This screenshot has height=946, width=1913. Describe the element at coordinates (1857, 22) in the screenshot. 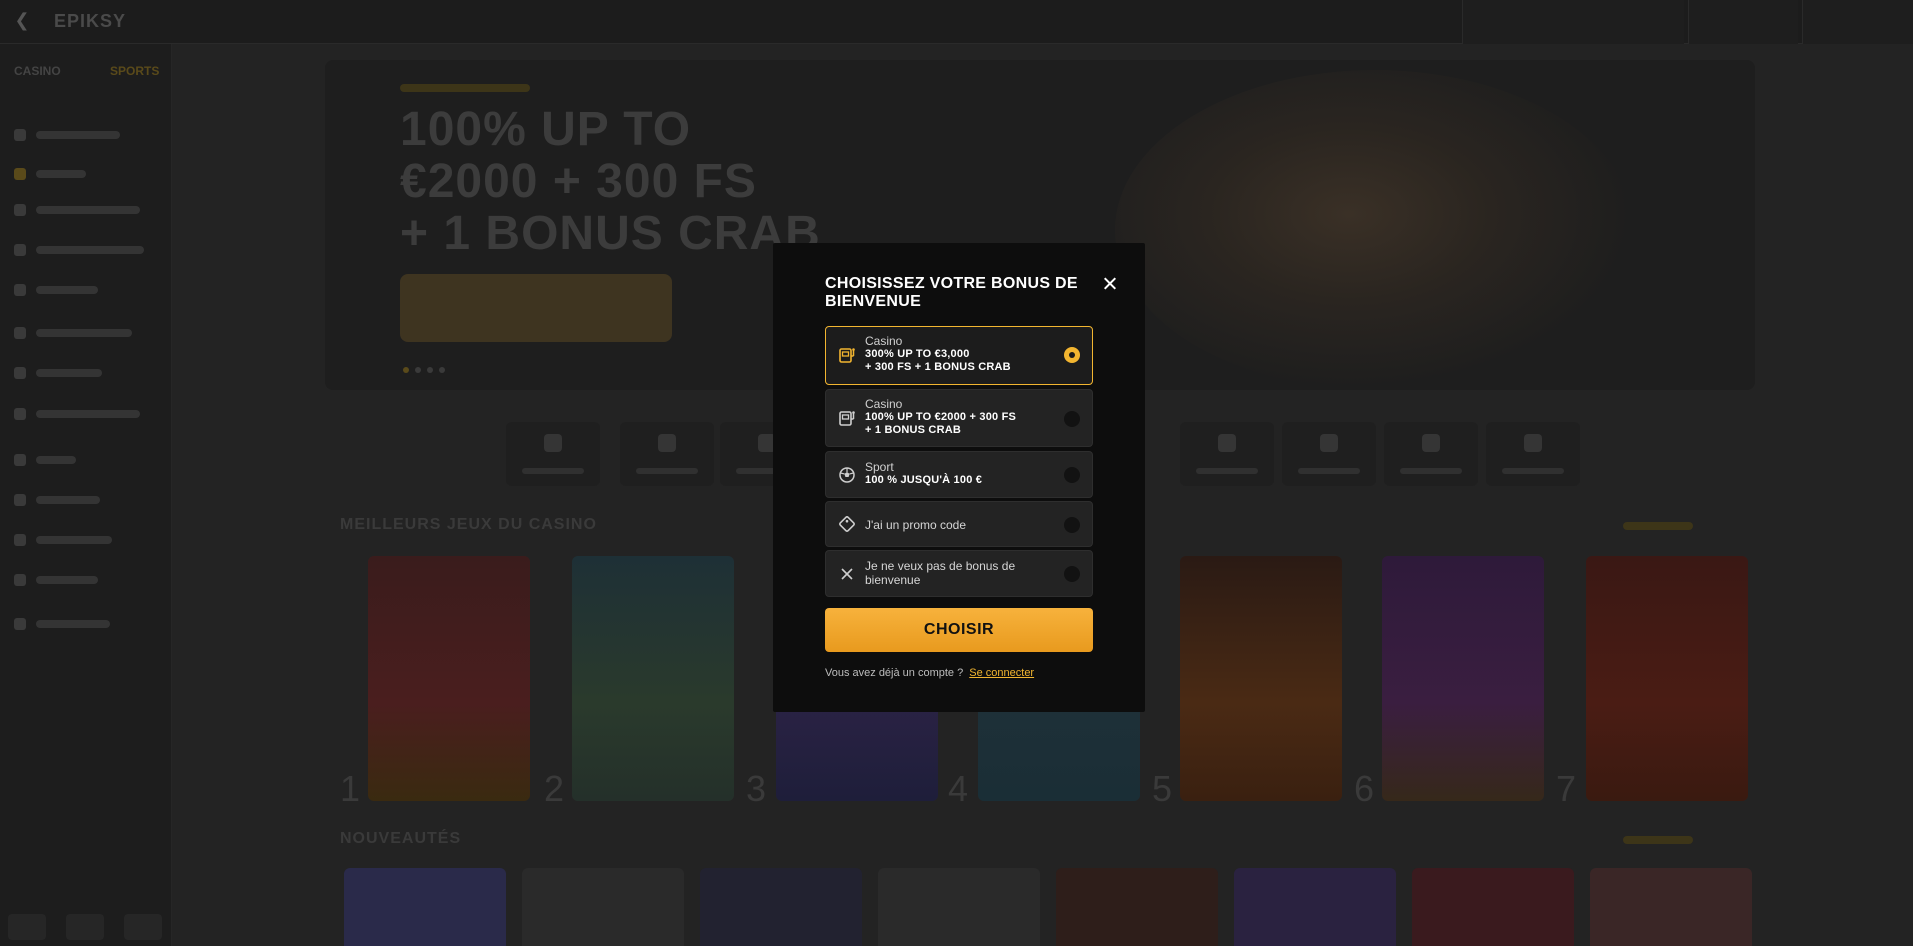

I see `login-button` at that location.